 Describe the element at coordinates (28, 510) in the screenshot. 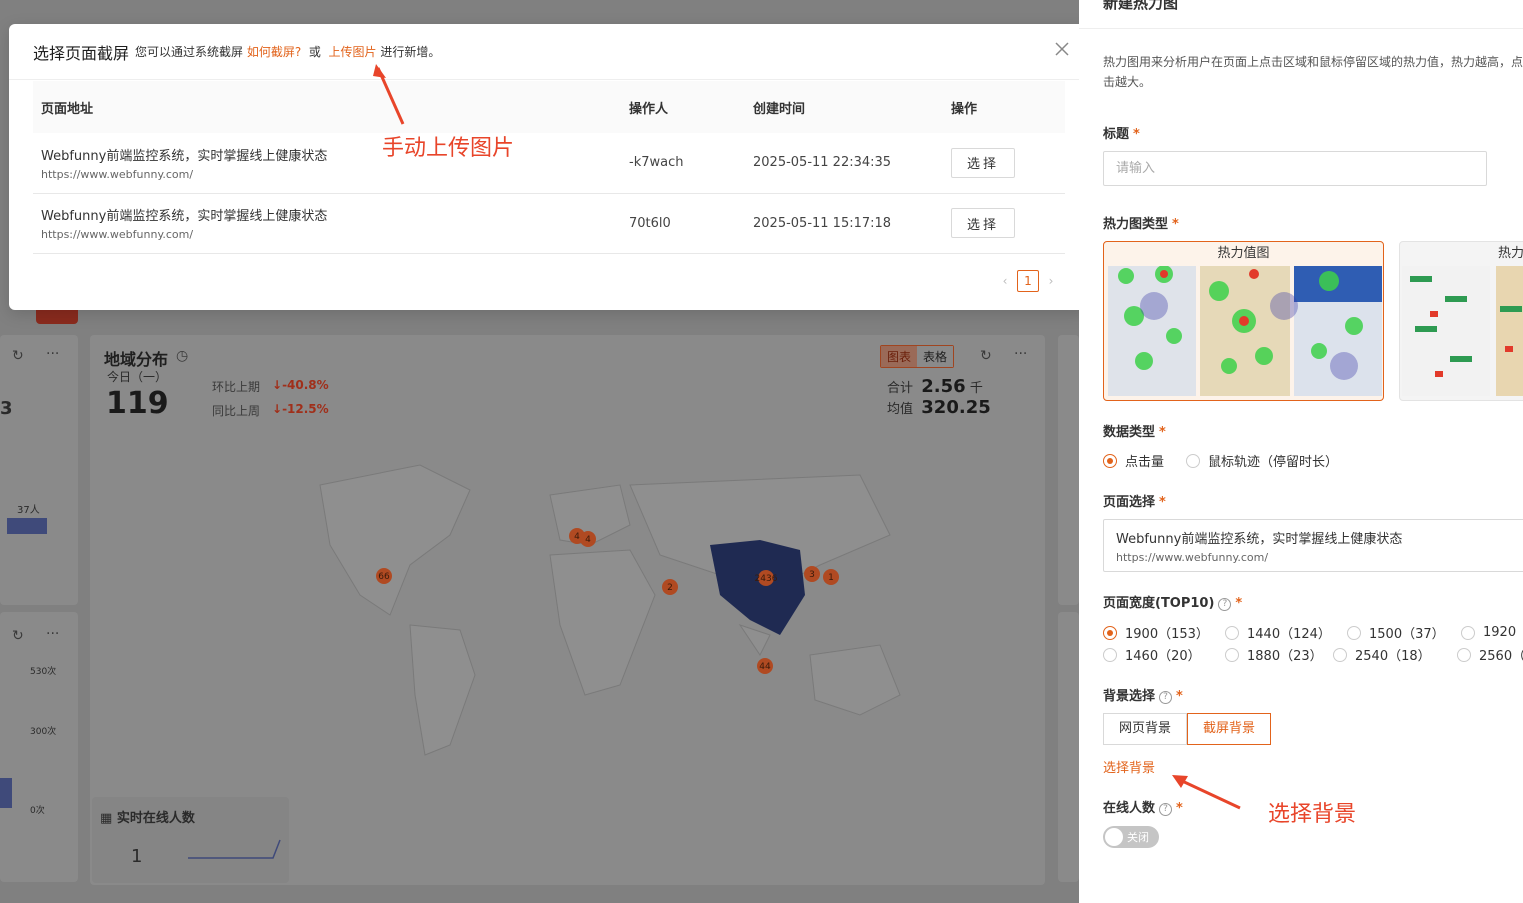

I see `bar-label: 37人` at that location.